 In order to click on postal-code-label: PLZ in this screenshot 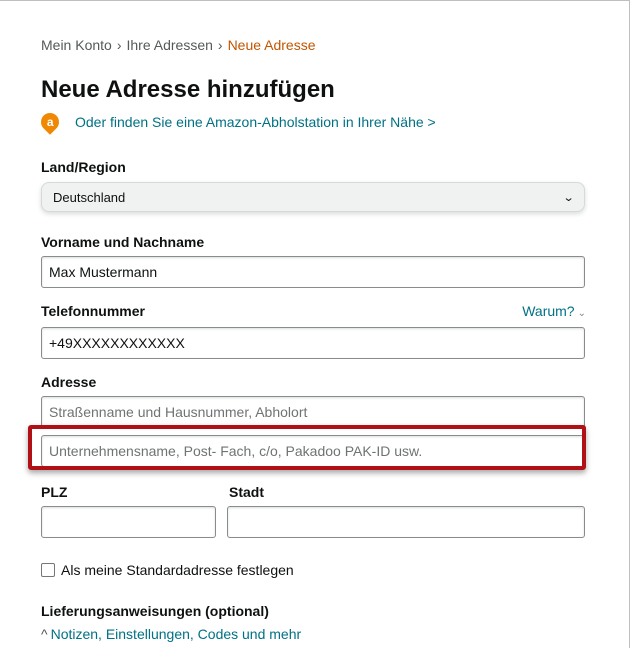, I will do `click(54, 492)`.